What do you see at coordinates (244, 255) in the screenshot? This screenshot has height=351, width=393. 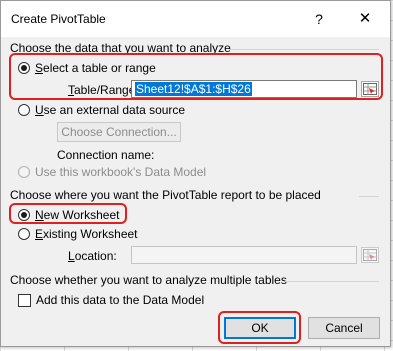 I see `location-input` at bounding box center [244, 255].